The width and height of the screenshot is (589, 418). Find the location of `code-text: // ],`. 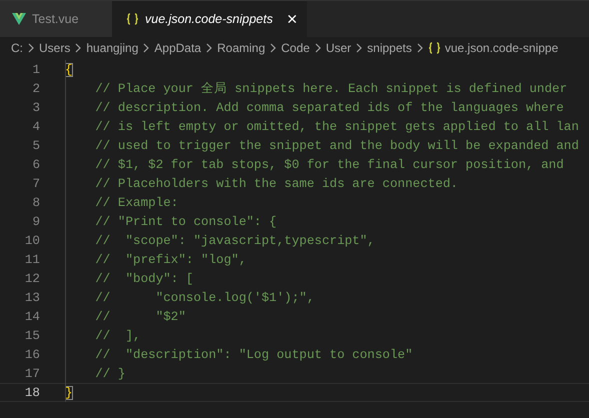

code-text: // ], is located at coordinates (117, 335).